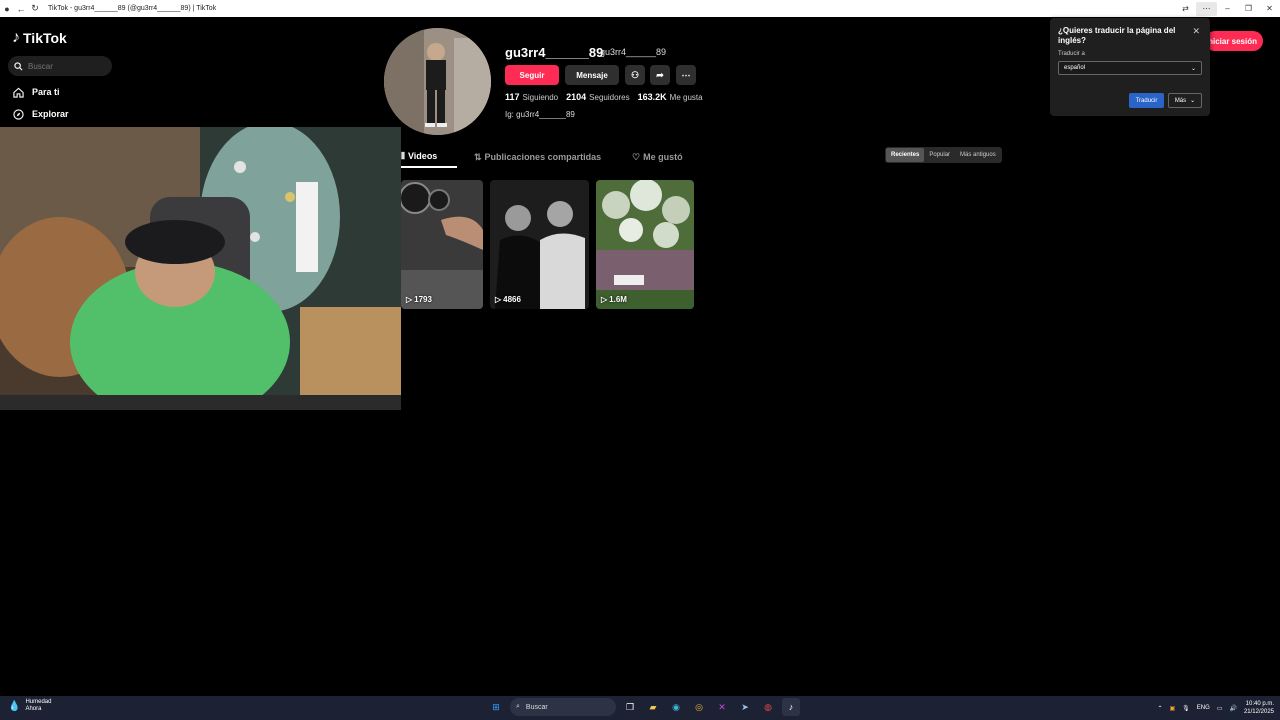 The width and height of the screenshot is (1280, 720). I want to click on video-views: ▷ 4866, so click(508, 299).